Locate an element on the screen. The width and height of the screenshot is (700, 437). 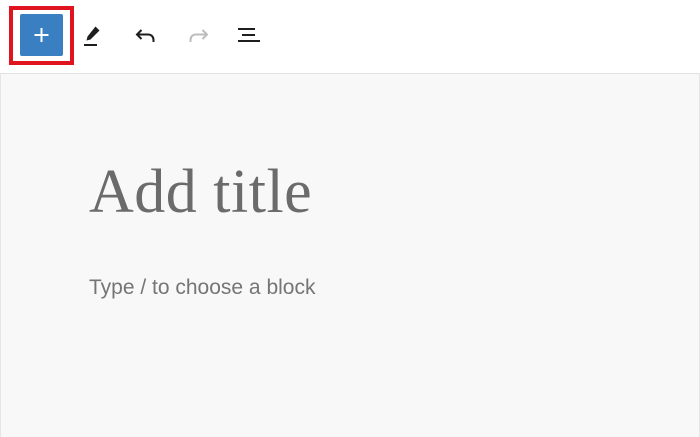
plus-icon is located at coordinates (41, 35).